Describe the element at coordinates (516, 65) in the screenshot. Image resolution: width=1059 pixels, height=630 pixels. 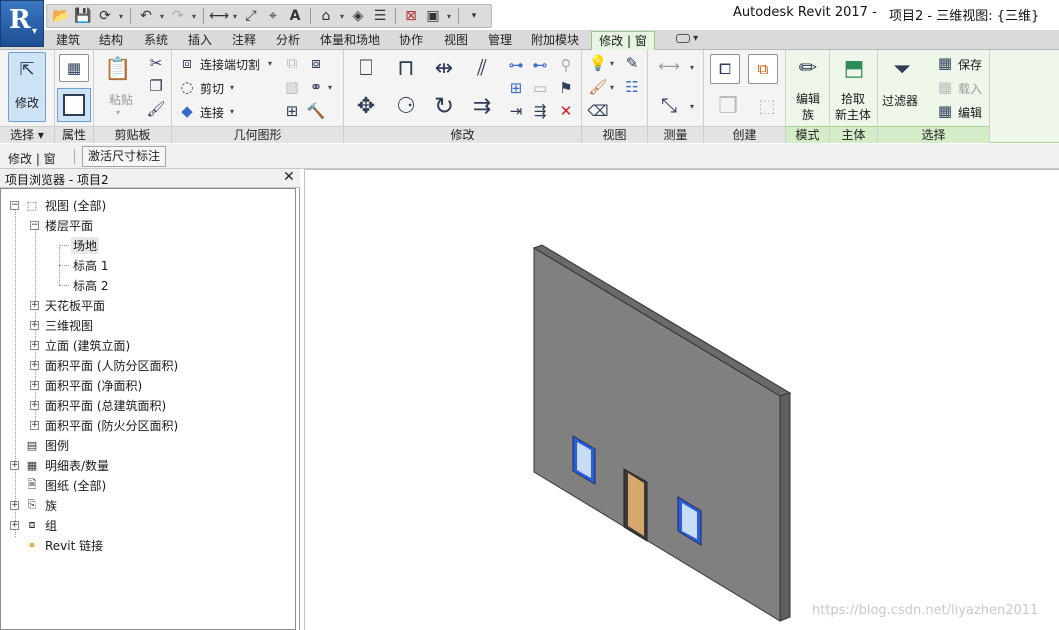
I see `split-element-icon: ⊶` at that location.